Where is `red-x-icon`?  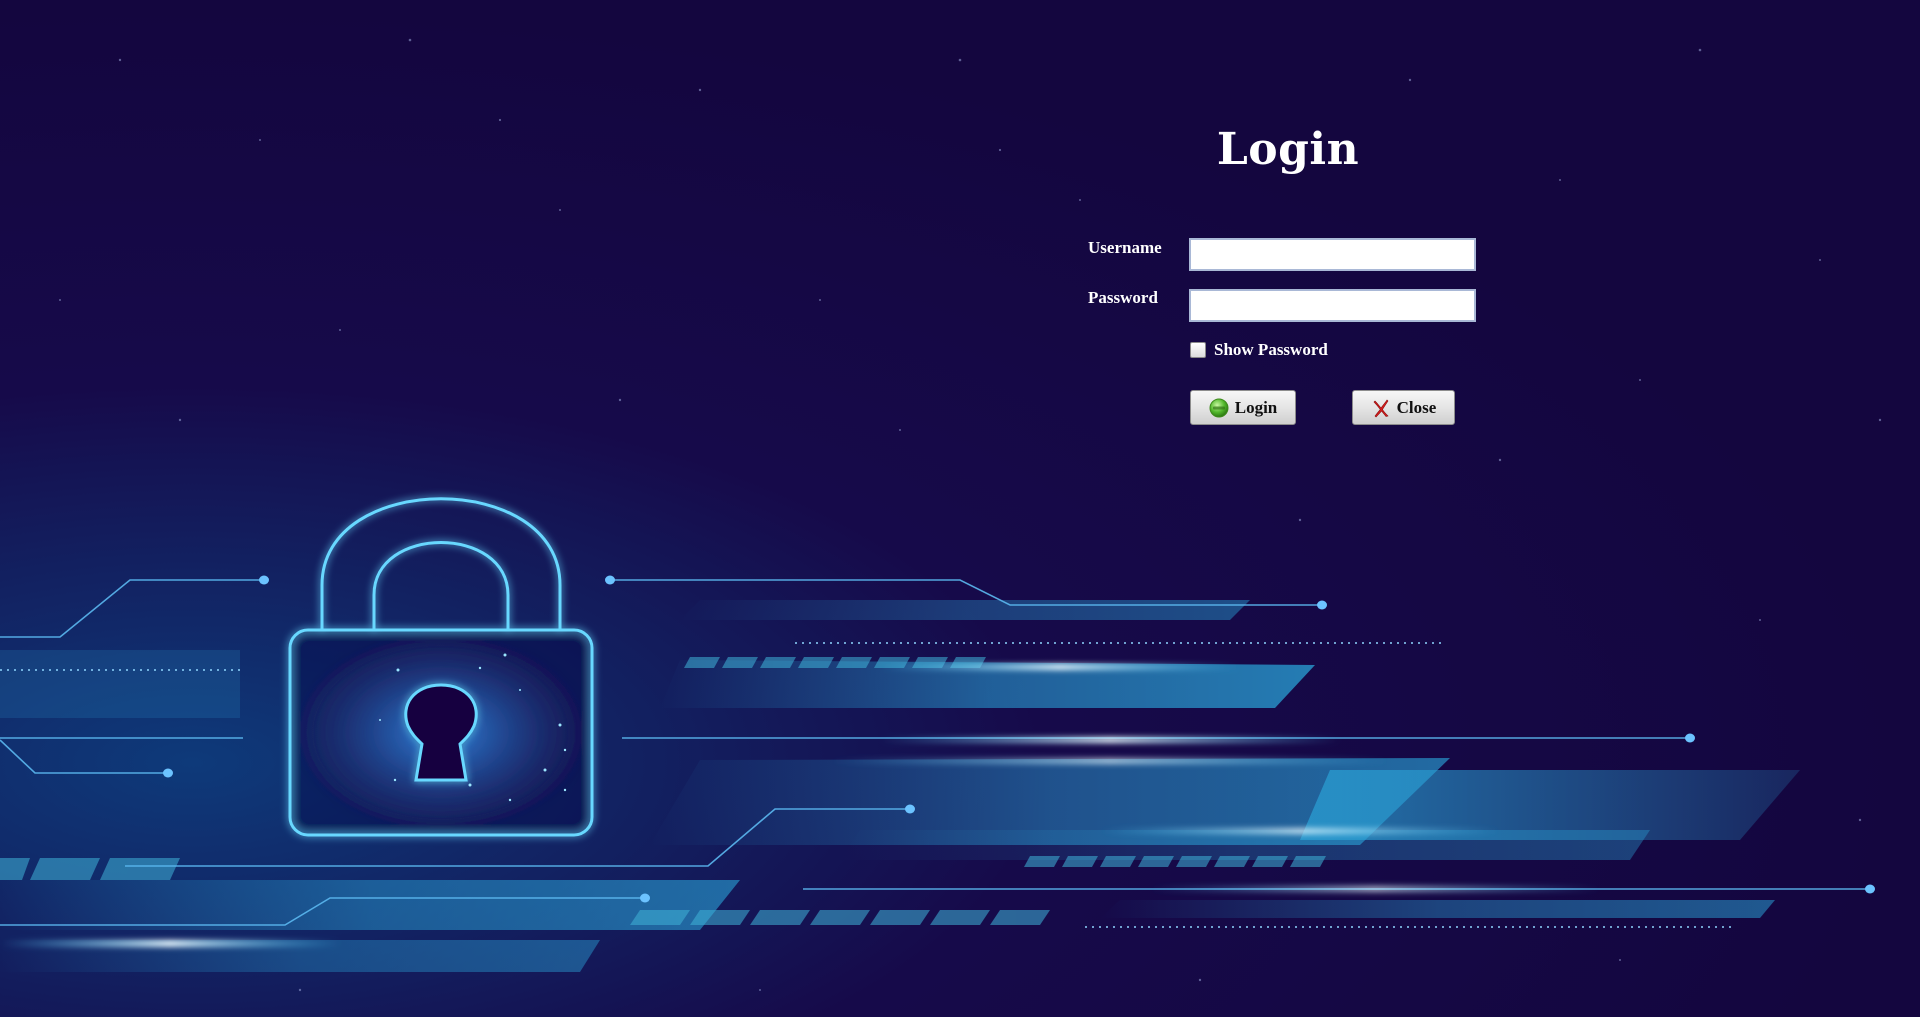
red-x-icon is located at coordinates (1381, 408).